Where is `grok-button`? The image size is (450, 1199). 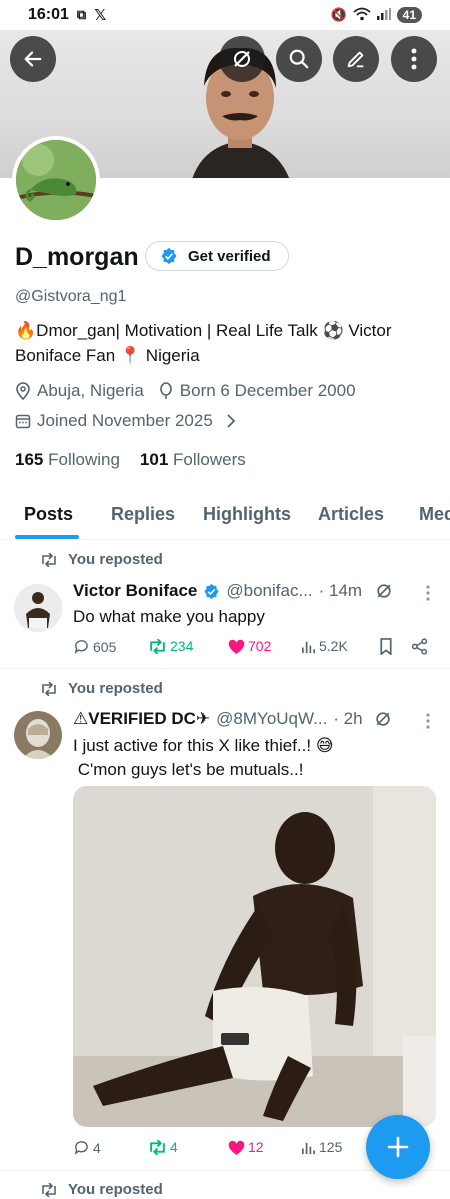 grok-button is located at coordinates (242, 59).